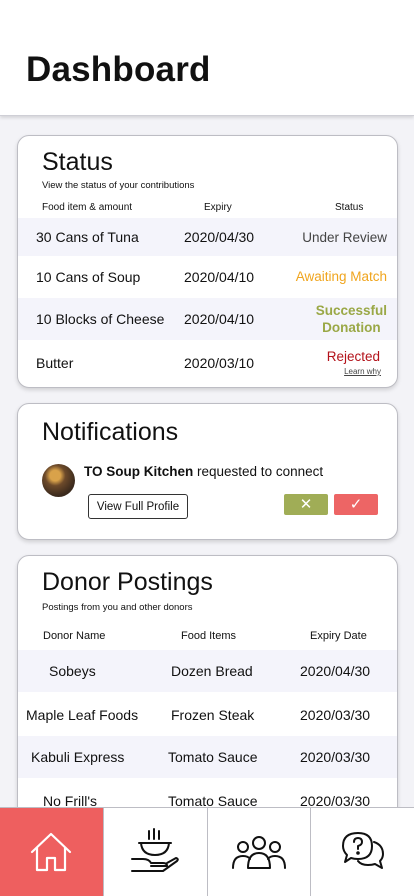  I want to click on expiry-date: 2020/03/10, so click(219, 363).